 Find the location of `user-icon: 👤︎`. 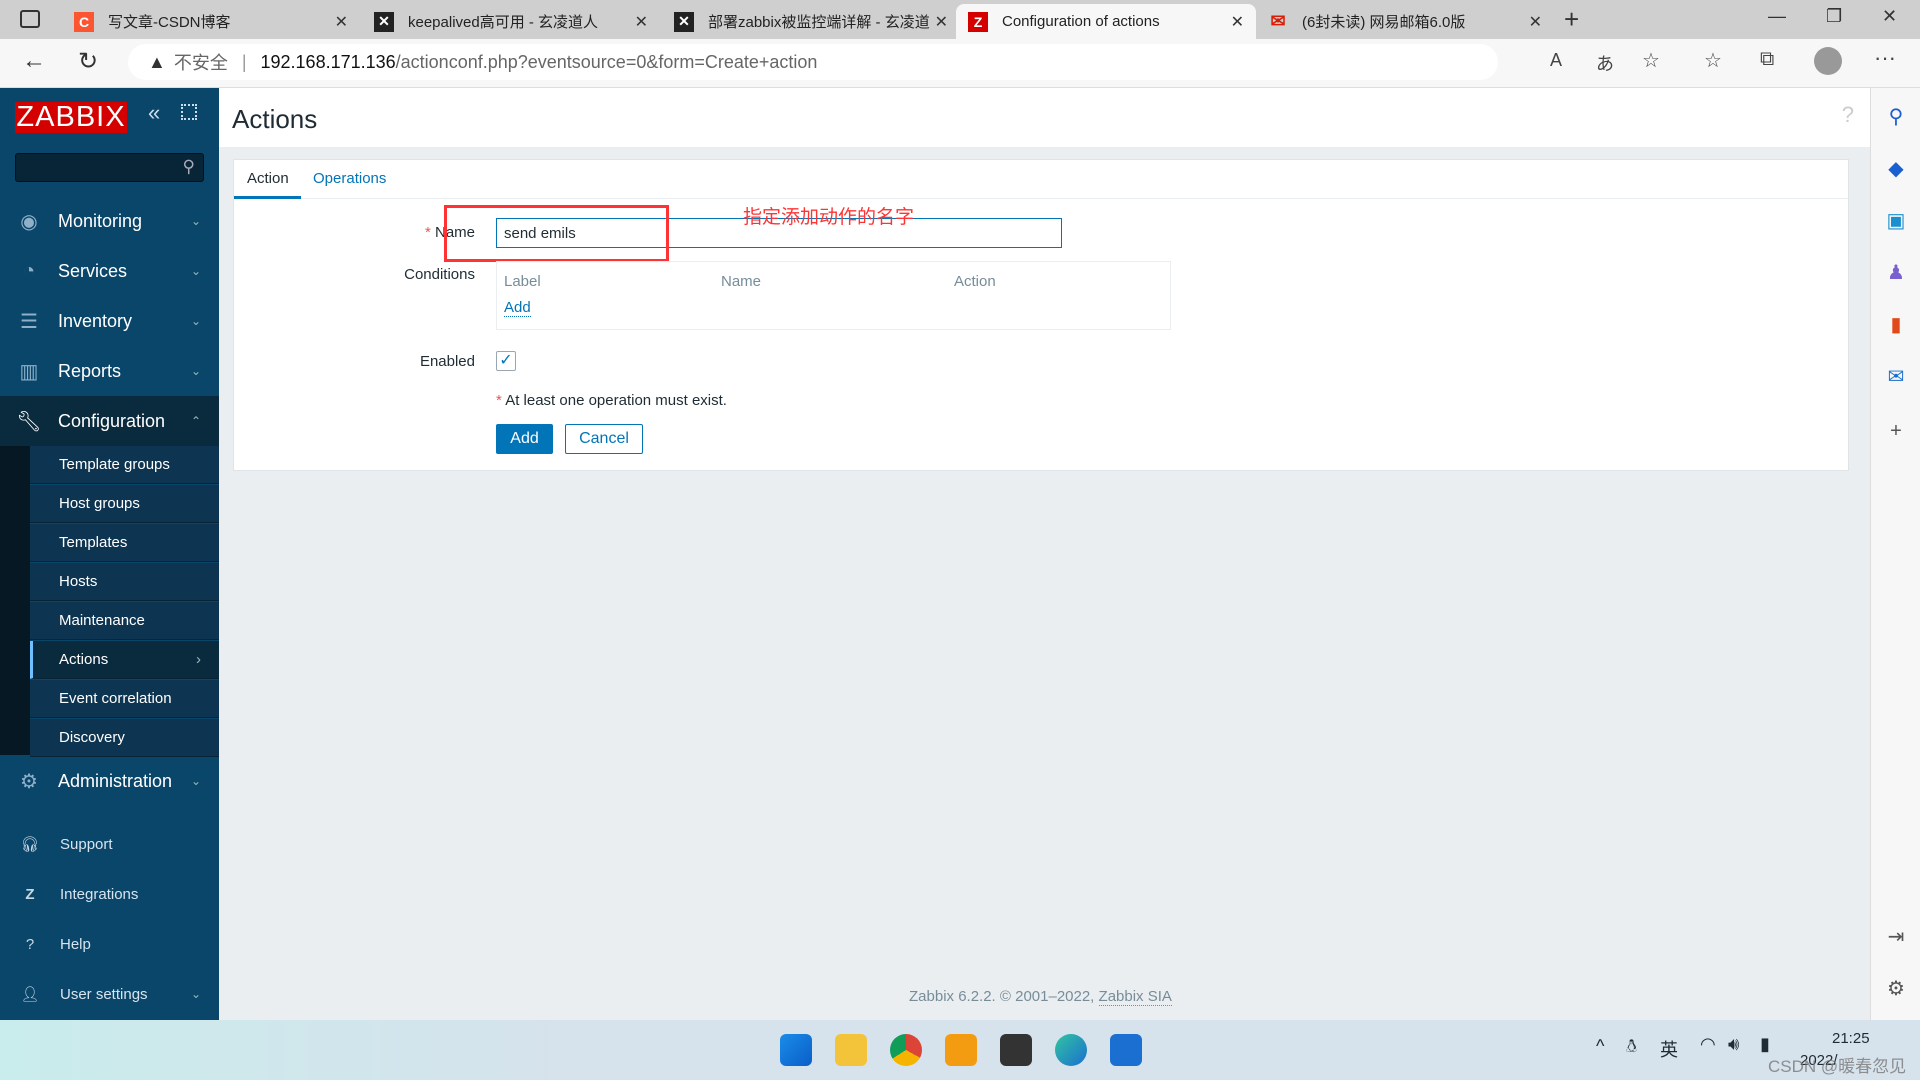

user-icon: 👤︎ is located at coordinates (30, 994).